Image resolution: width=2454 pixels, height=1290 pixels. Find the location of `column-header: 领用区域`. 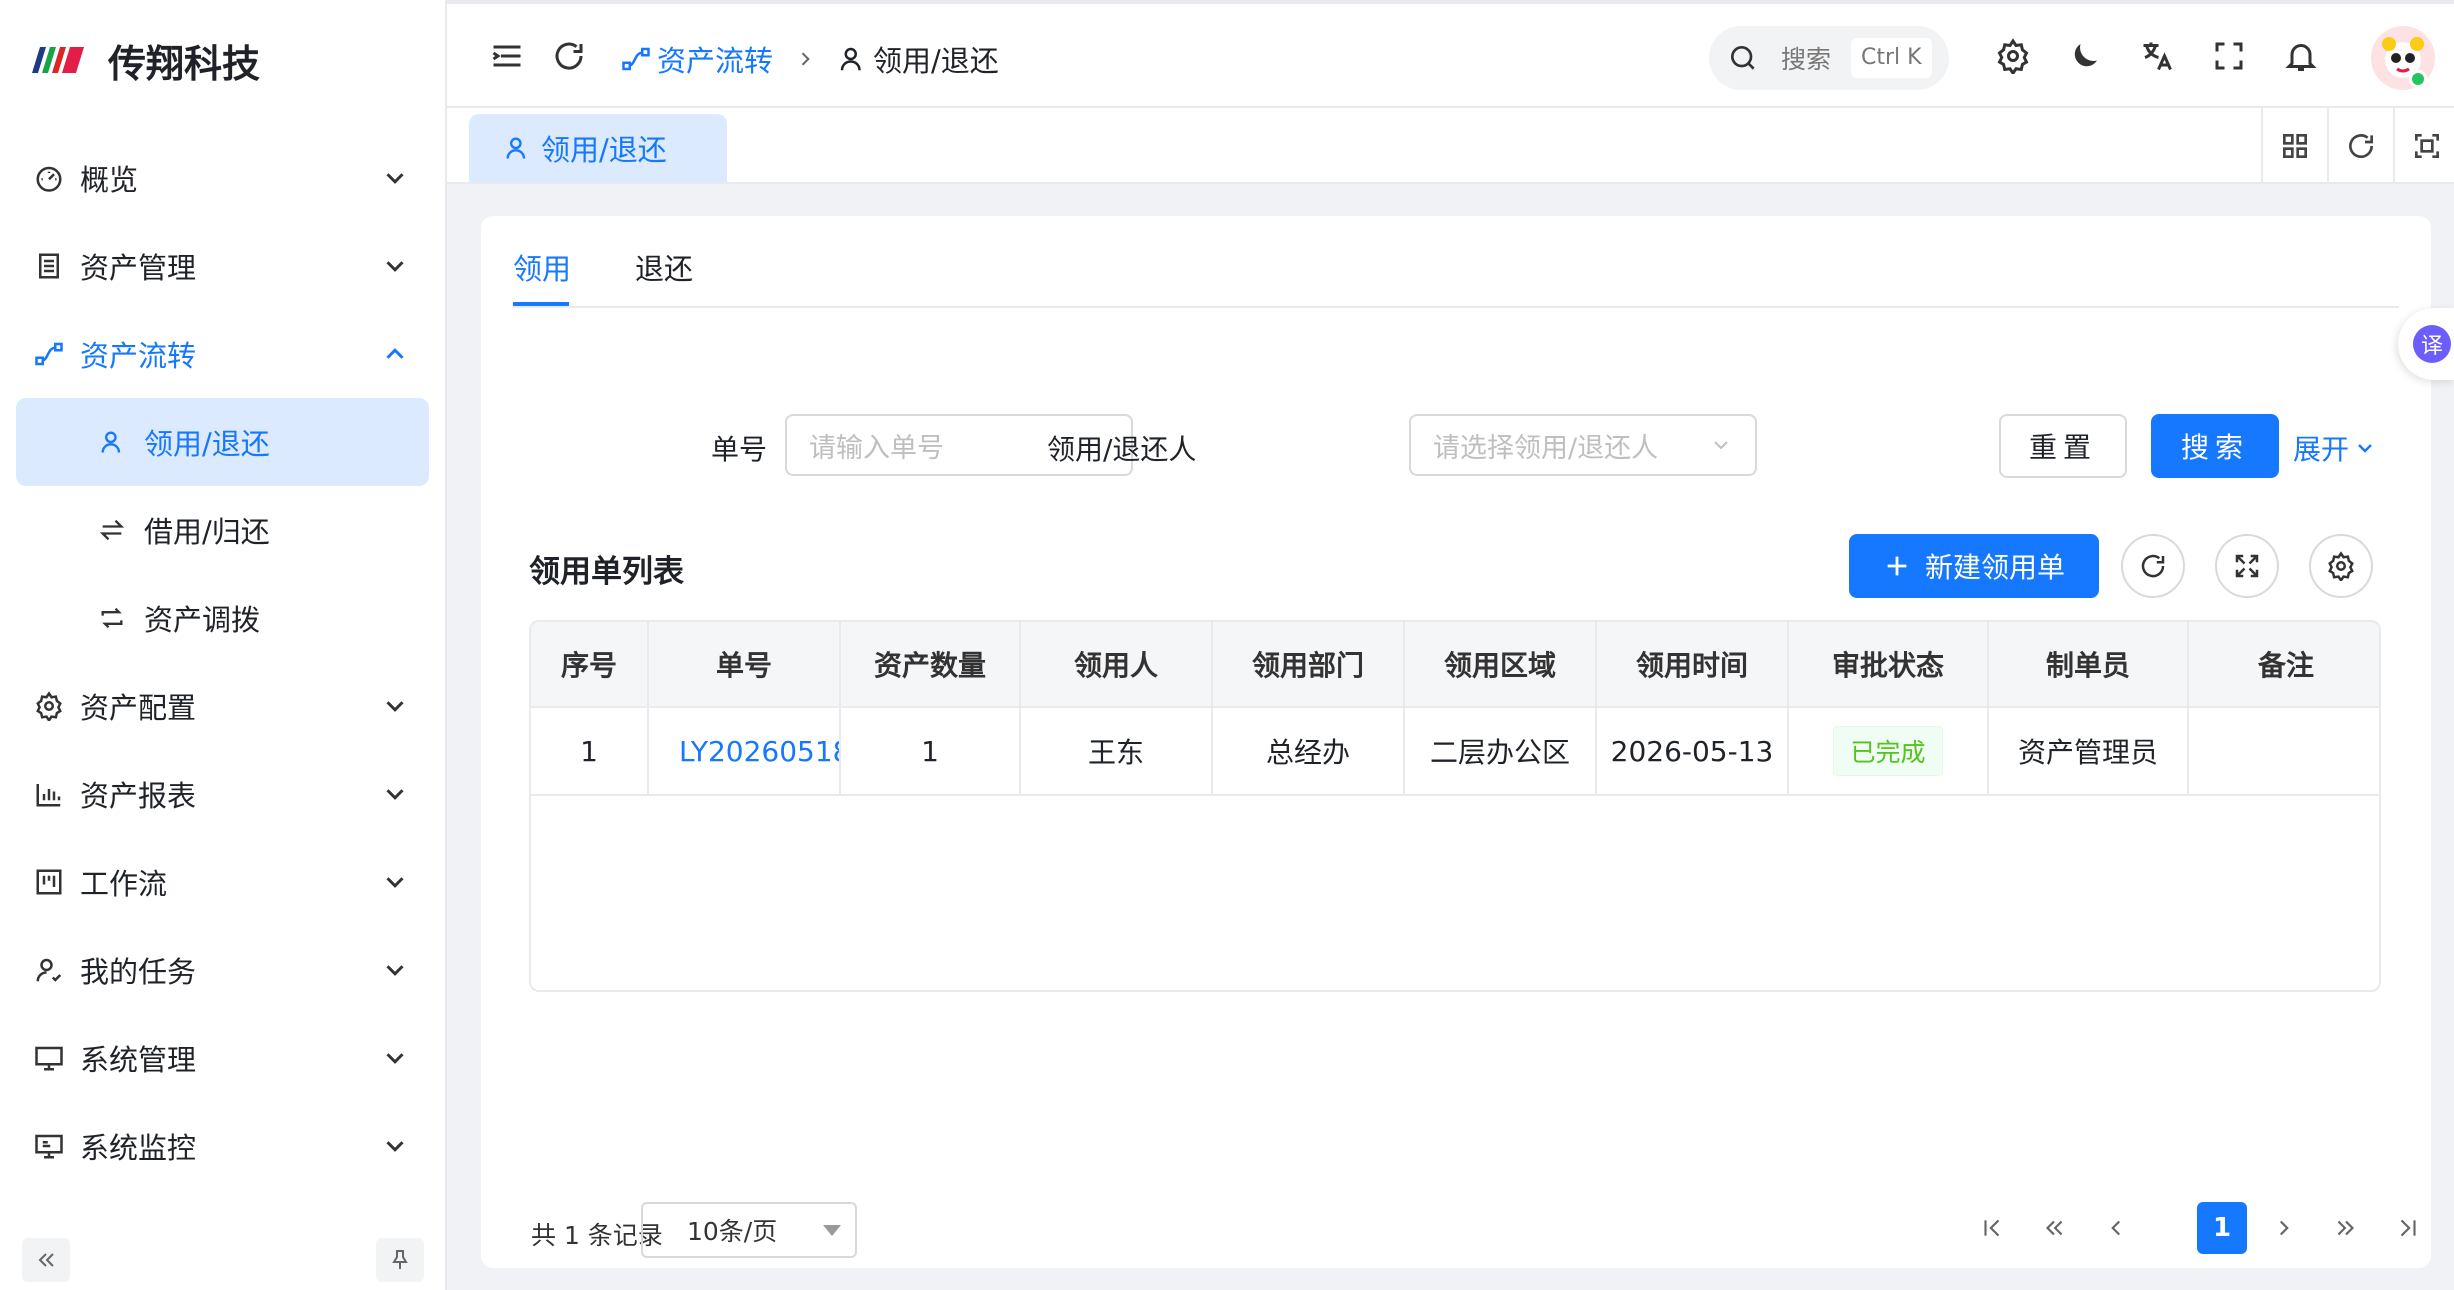

column-header: 领用区域 is located at coordinates (1501, 664).